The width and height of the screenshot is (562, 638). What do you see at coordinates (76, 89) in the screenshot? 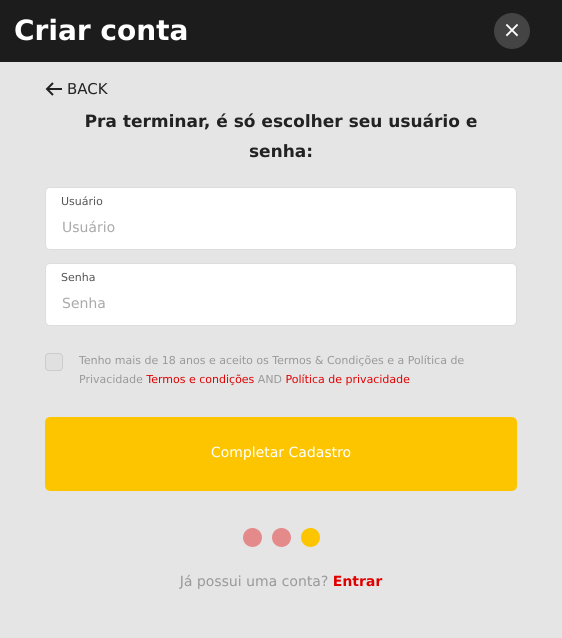
I see `back-button: BACK` at bounding box center [76, 89].